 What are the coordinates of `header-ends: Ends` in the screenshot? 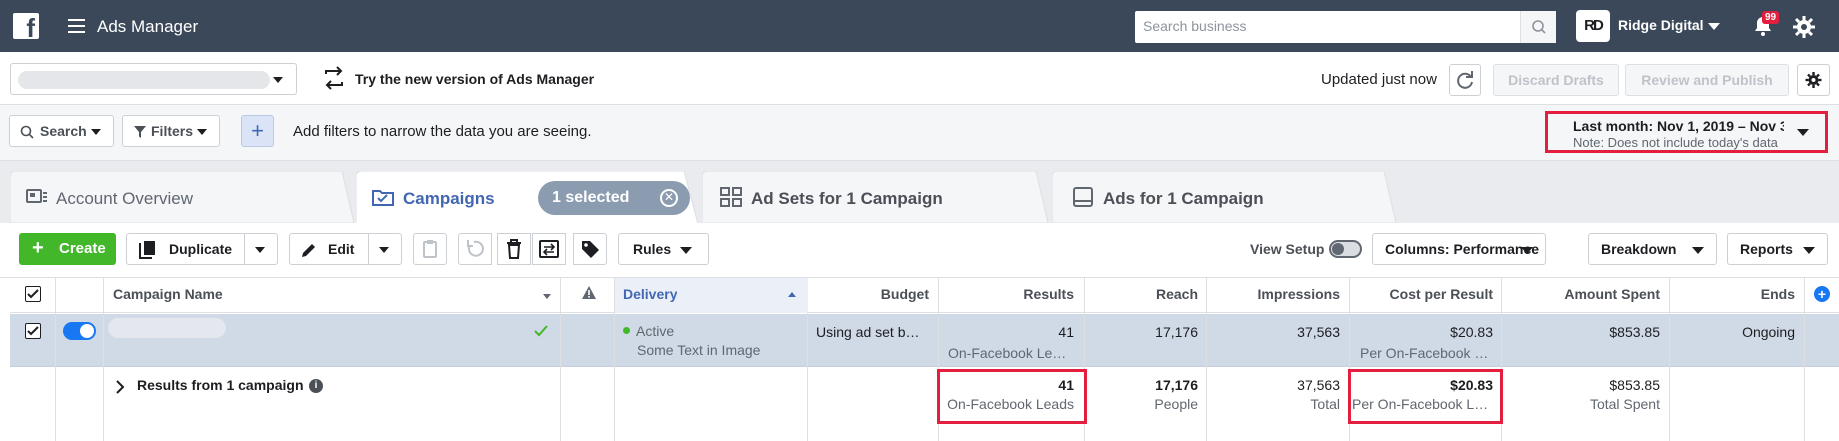 It's located at (1732, 294).